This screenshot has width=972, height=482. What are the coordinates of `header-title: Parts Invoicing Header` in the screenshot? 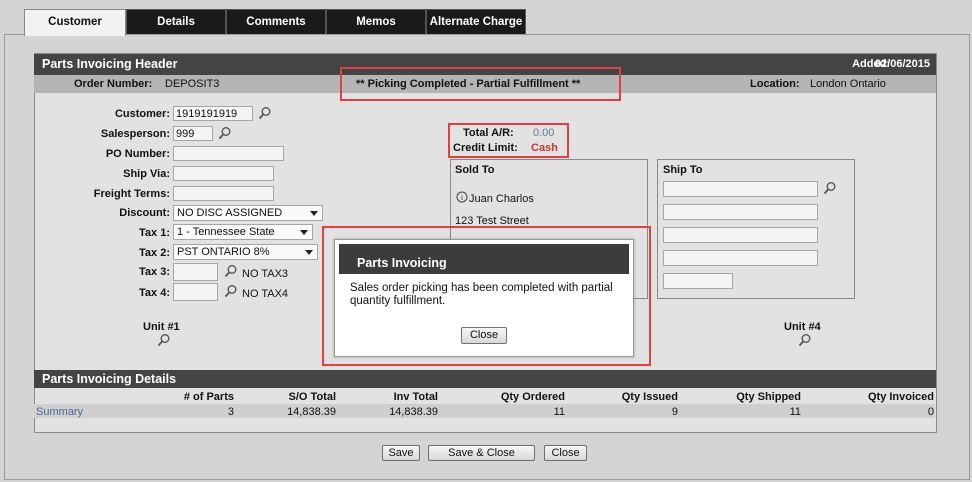 It's located at (110, 64).